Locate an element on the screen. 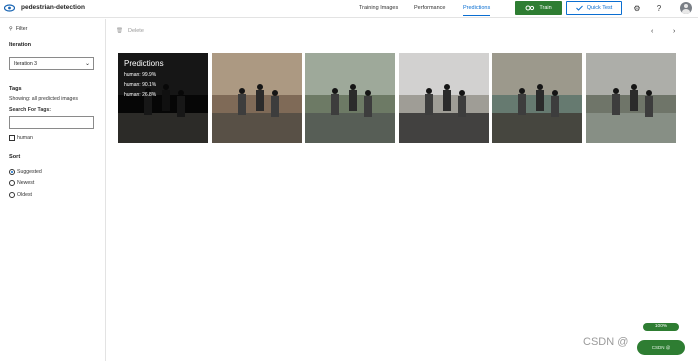 This screenshot has height=361, width=698. status-fab: CSDN @ is located at coordinates (661, 347).